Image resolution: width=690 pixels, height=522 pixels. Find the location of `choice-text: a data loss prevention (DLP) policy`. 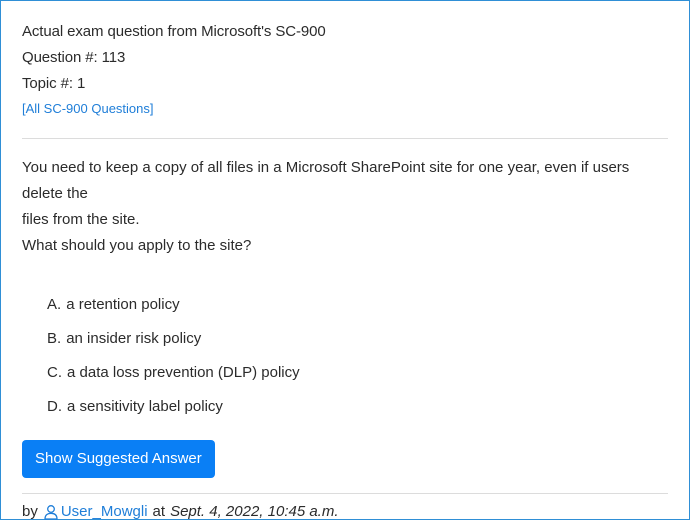

choice-text: a data loss prevention (DLP) policy is located at coordinates (183, 372).